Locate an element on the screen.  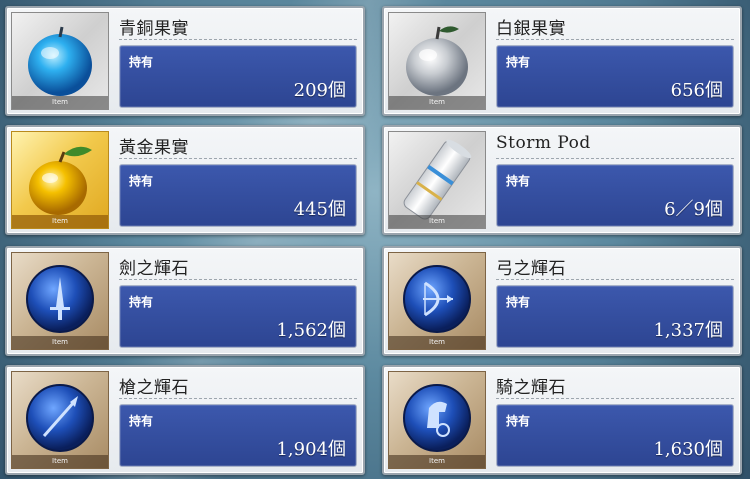
saber-gem-icon is located at coordinates (60, 299).